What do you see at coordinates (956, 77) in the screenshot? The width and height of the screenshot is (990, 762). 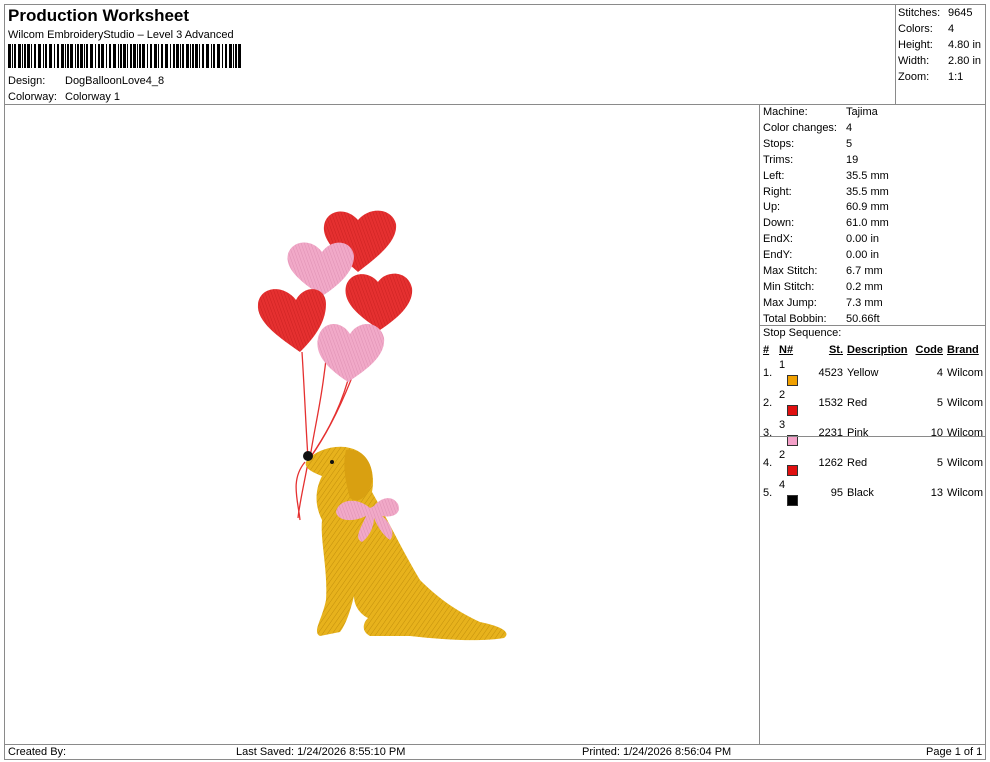 I see `summary-value: 1:1` at bounding box center [956, 77].